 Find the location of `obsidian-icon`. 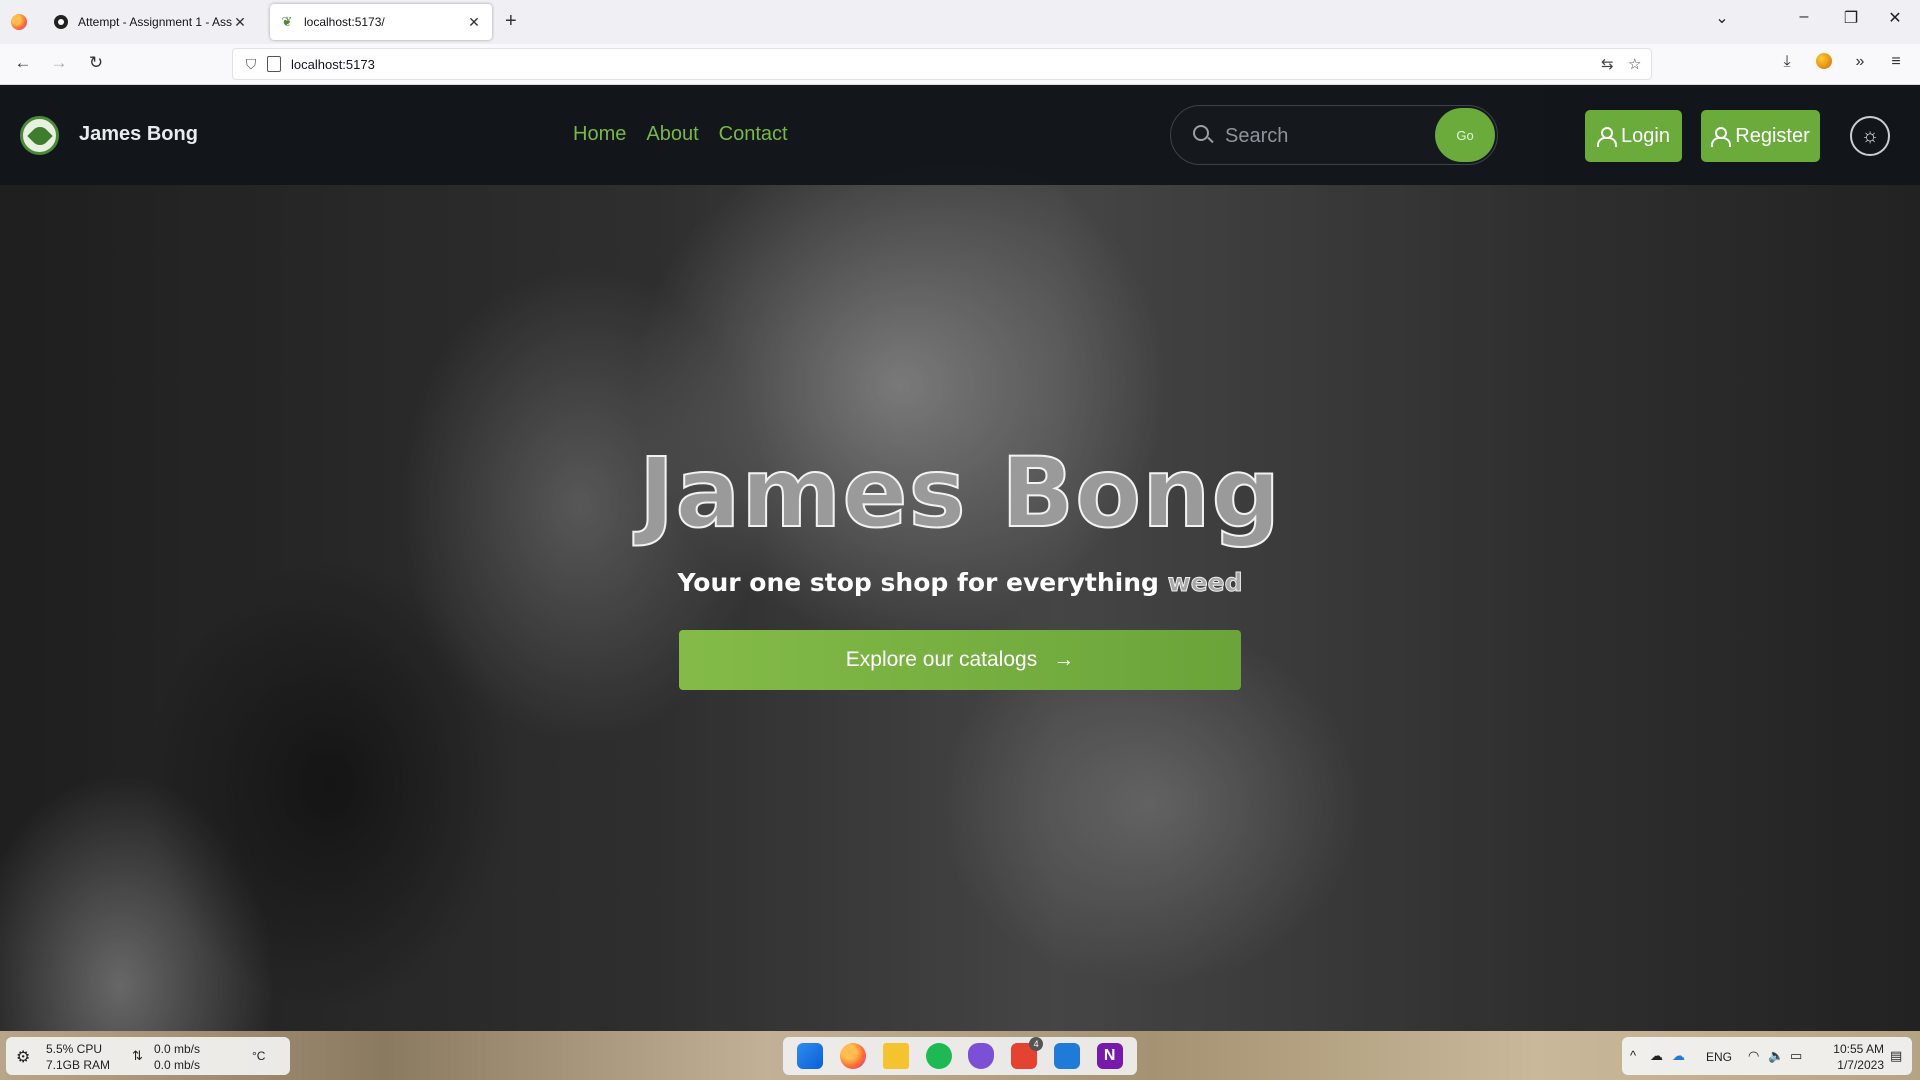

obsidian-icon is located at coordinates (981, 1056).